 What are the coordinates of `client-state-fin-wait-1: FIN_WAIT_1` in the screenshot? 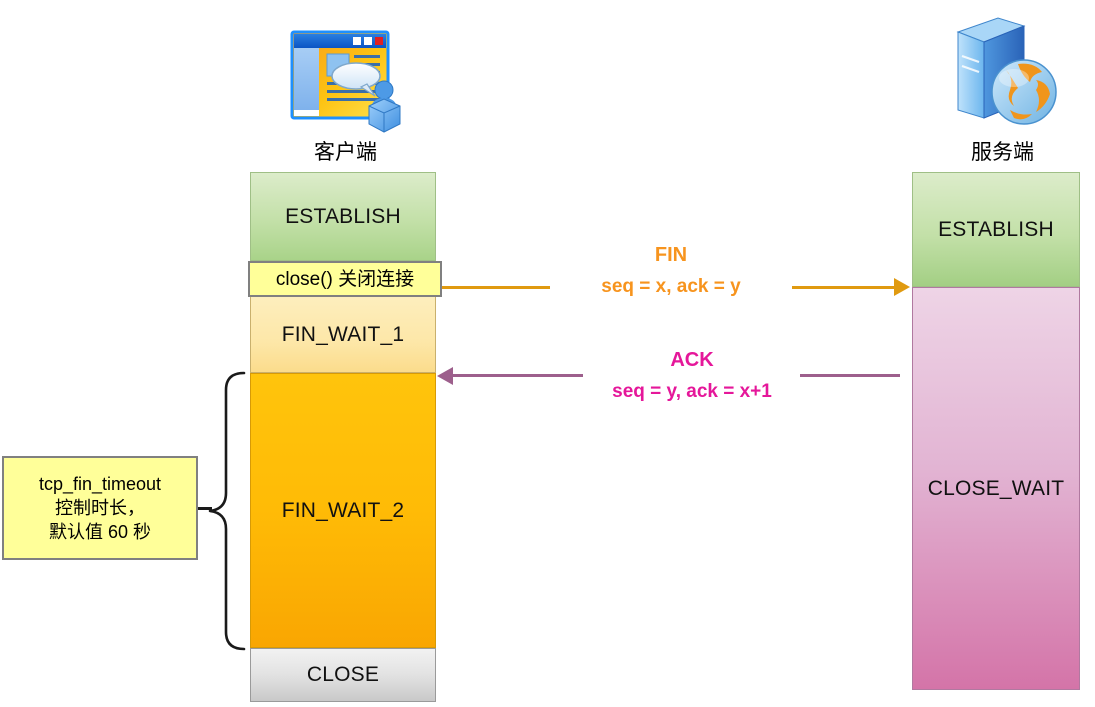 It's located at (343, 334).